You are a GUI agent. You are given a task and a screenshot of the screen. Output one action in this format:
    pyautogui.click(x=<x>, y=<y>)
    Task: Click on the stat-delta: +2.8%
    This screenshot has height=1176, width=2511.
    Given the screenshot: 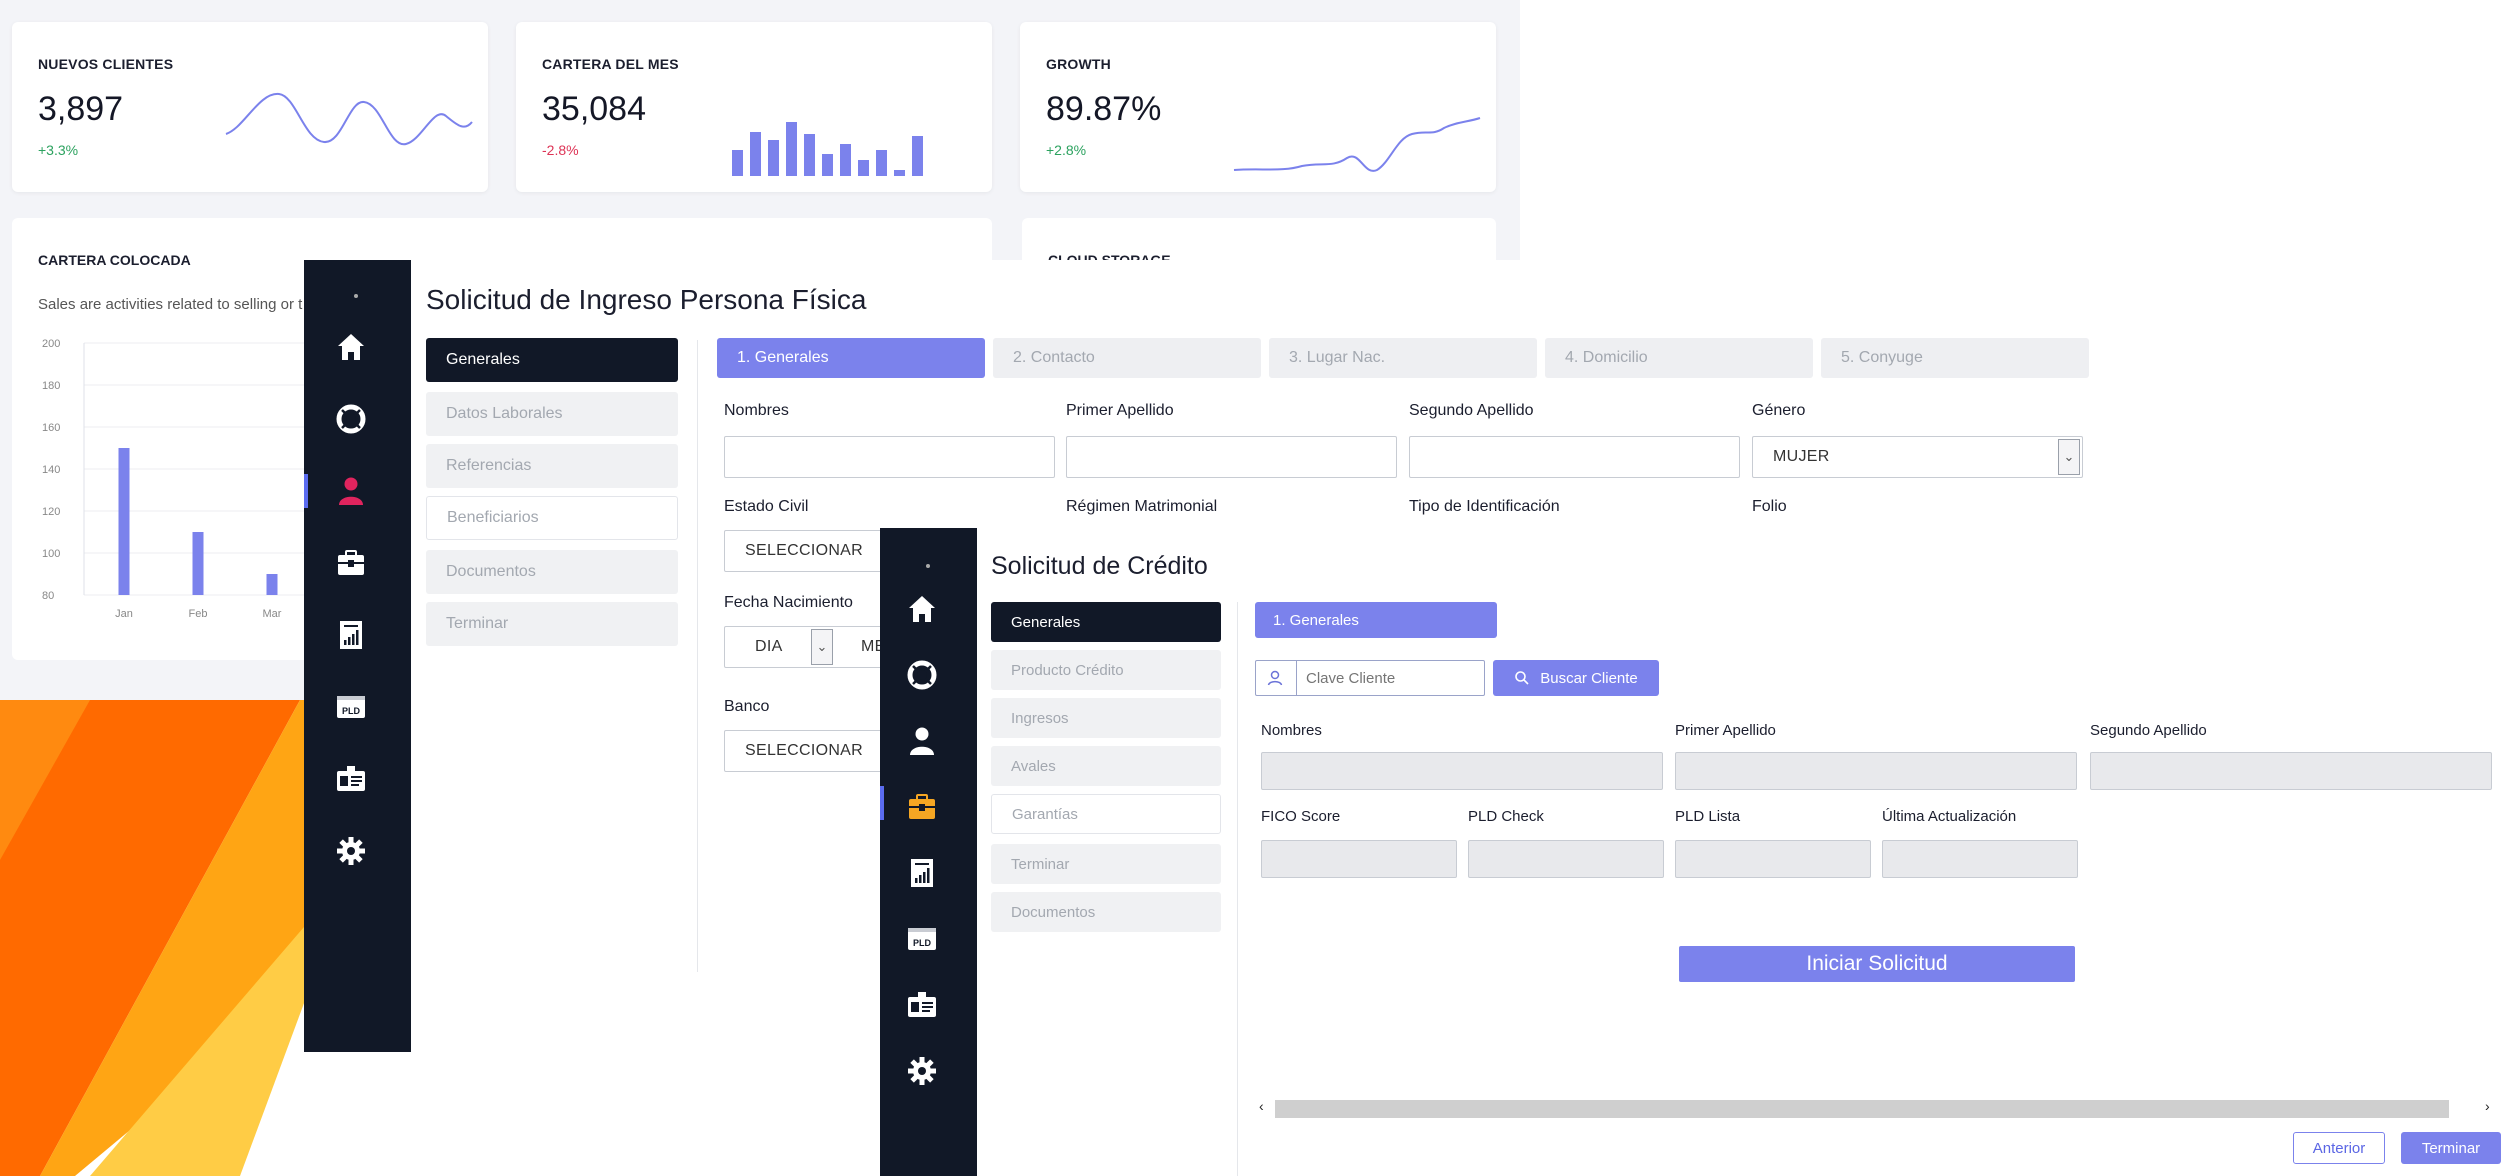 What is the action you would take?
    pyautogui.click(x=1066, y=150)
    